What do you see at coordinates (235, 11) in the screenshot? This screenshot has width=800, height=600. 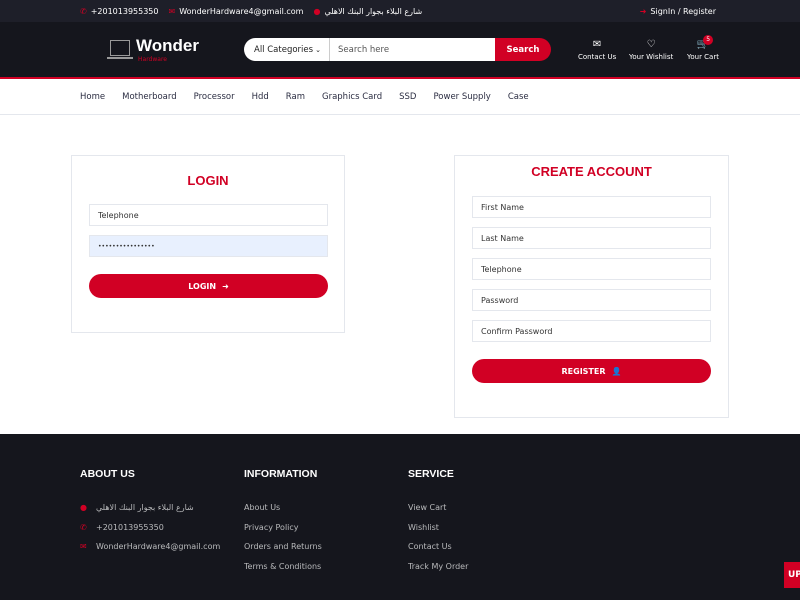 I see `top-email: ✉ WonderHardware4@gmail.com` at bounding box center [235, 11].